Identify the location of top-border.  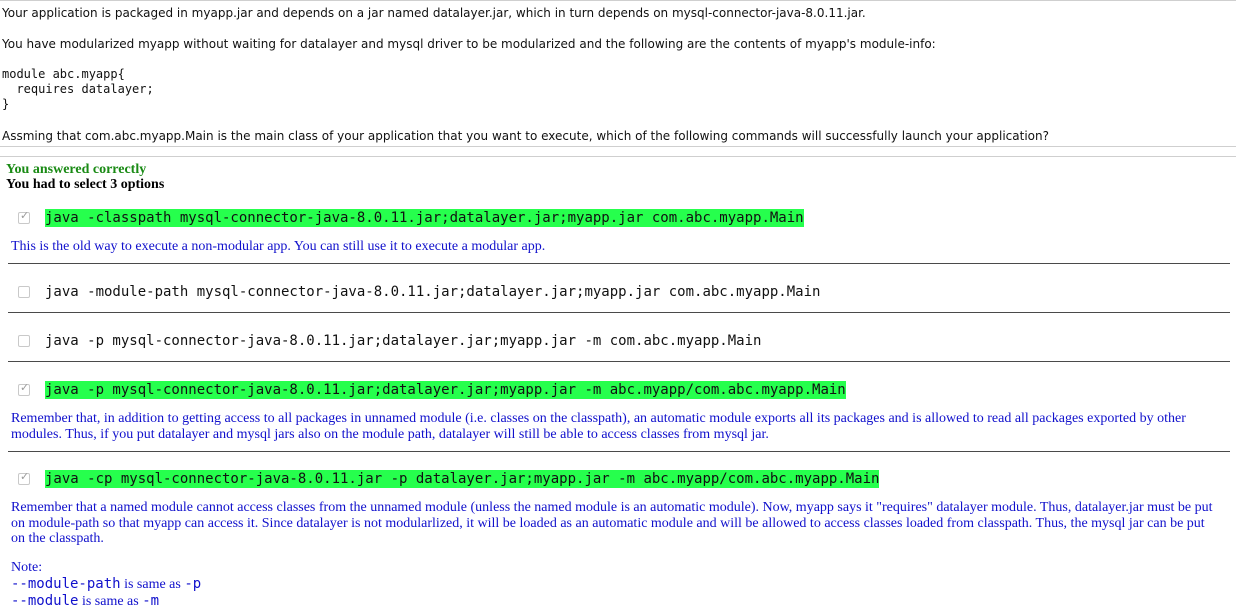
(618, 0).